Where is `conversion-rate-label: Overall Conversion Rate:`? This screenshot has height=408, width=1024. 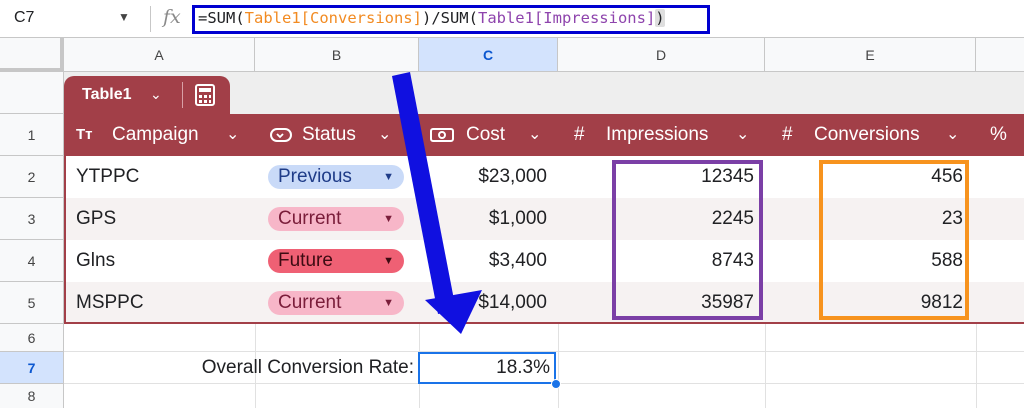
conversion-rate-label: Overall Conversion Rate: is located at coordinates (307, 367).